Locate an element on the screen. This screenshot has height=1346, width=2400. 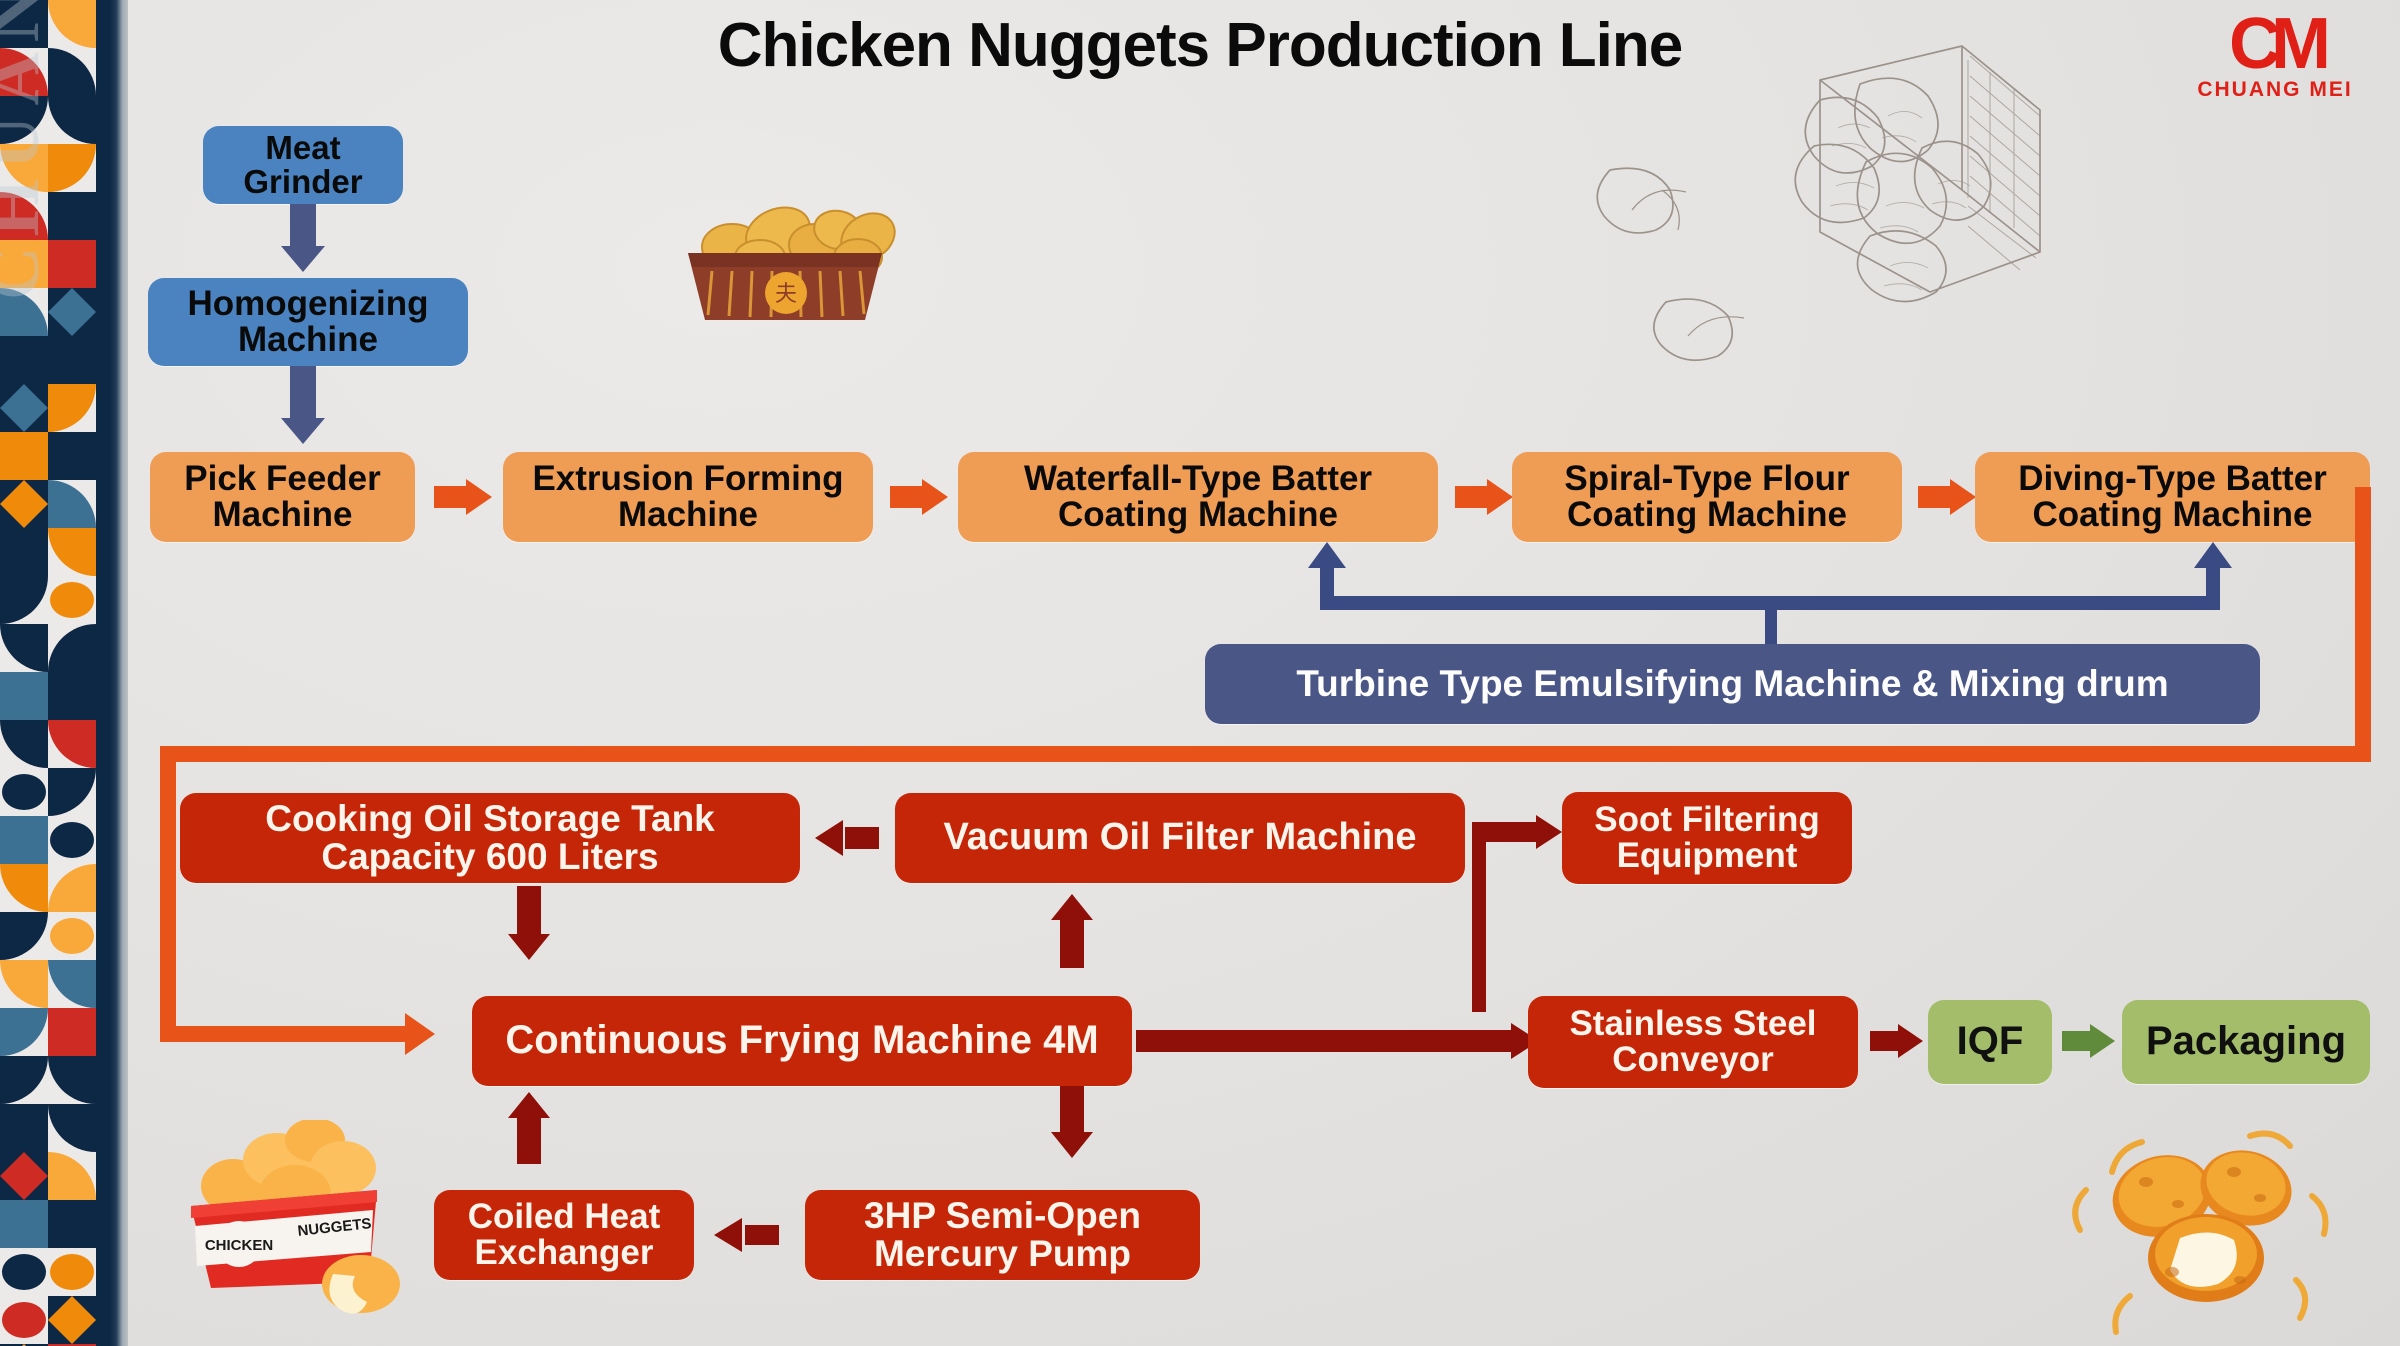
emulsifier-feed-left-riser is located at coordinates (1327, 586).